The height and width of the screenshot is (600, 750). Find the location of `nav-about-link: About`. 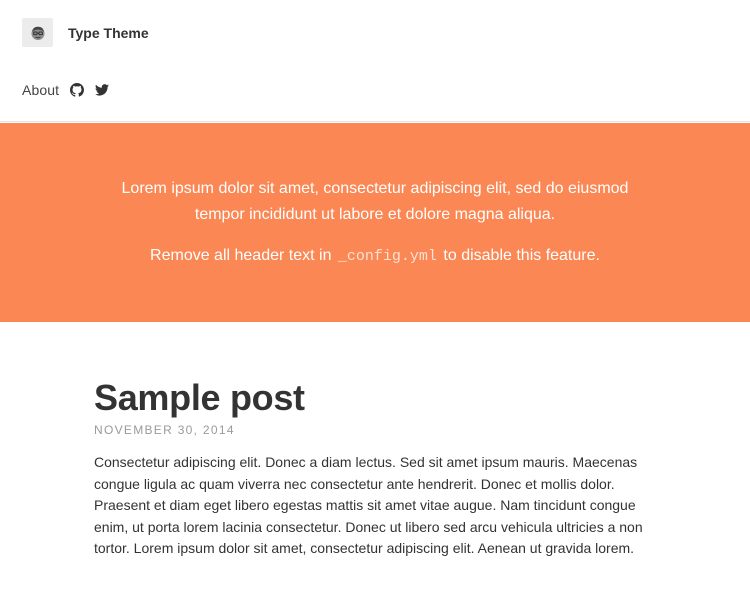

nav-about-link: About is located at coordinates (40, 90).